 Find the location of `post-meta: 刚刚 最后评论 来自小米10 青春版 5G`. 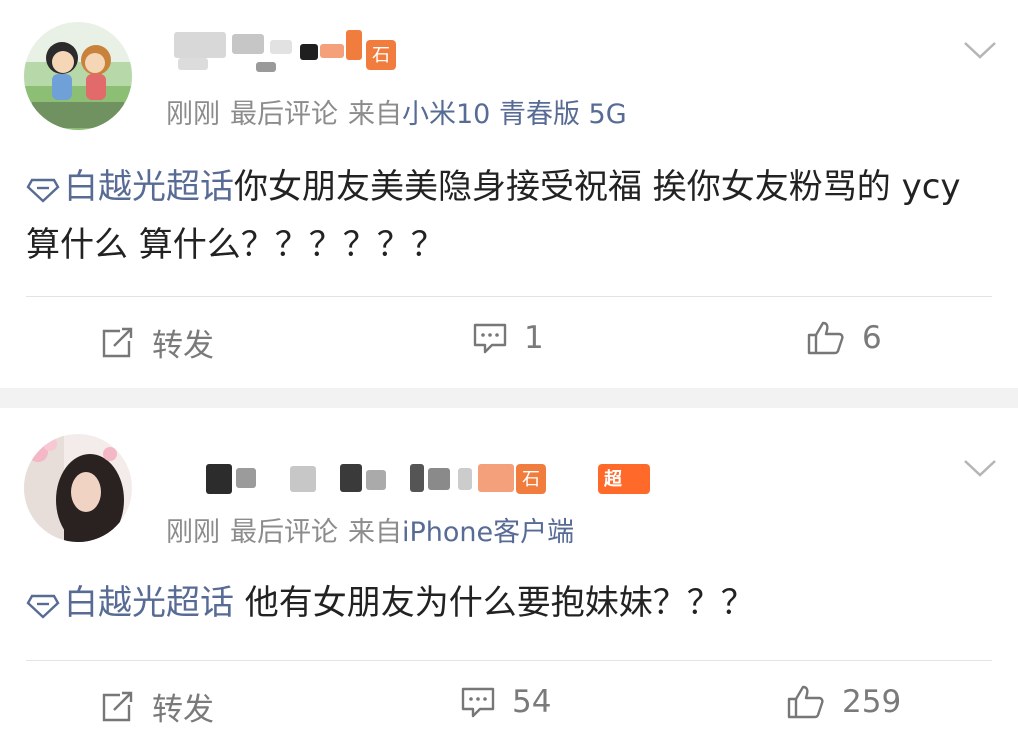

post-meta: 刚刚 最后评论 来自小米10 青春版 5G is located at coordinates (396, 111).